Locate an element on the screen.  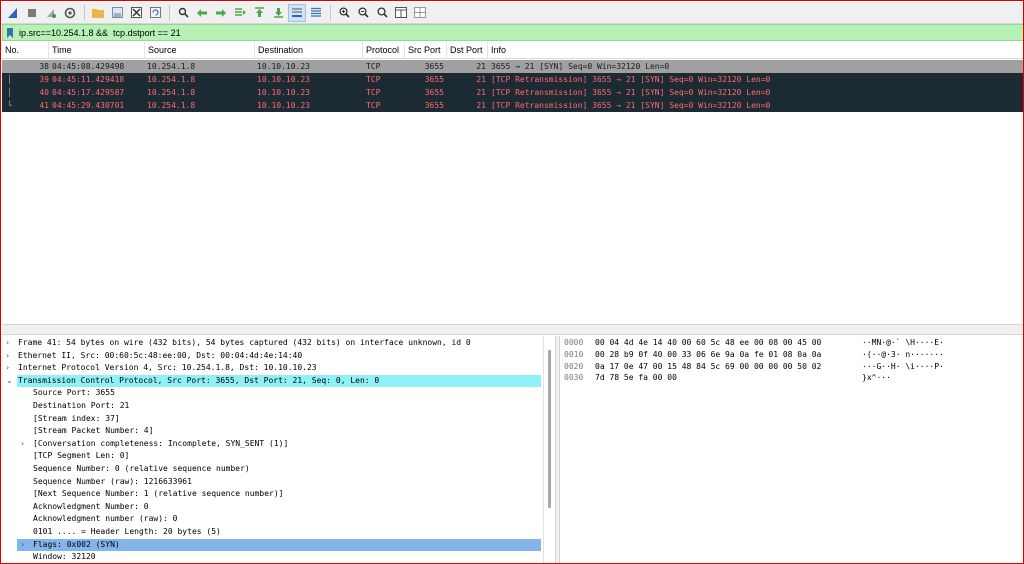
first-packet-icon is located at coordinates (259, 13).